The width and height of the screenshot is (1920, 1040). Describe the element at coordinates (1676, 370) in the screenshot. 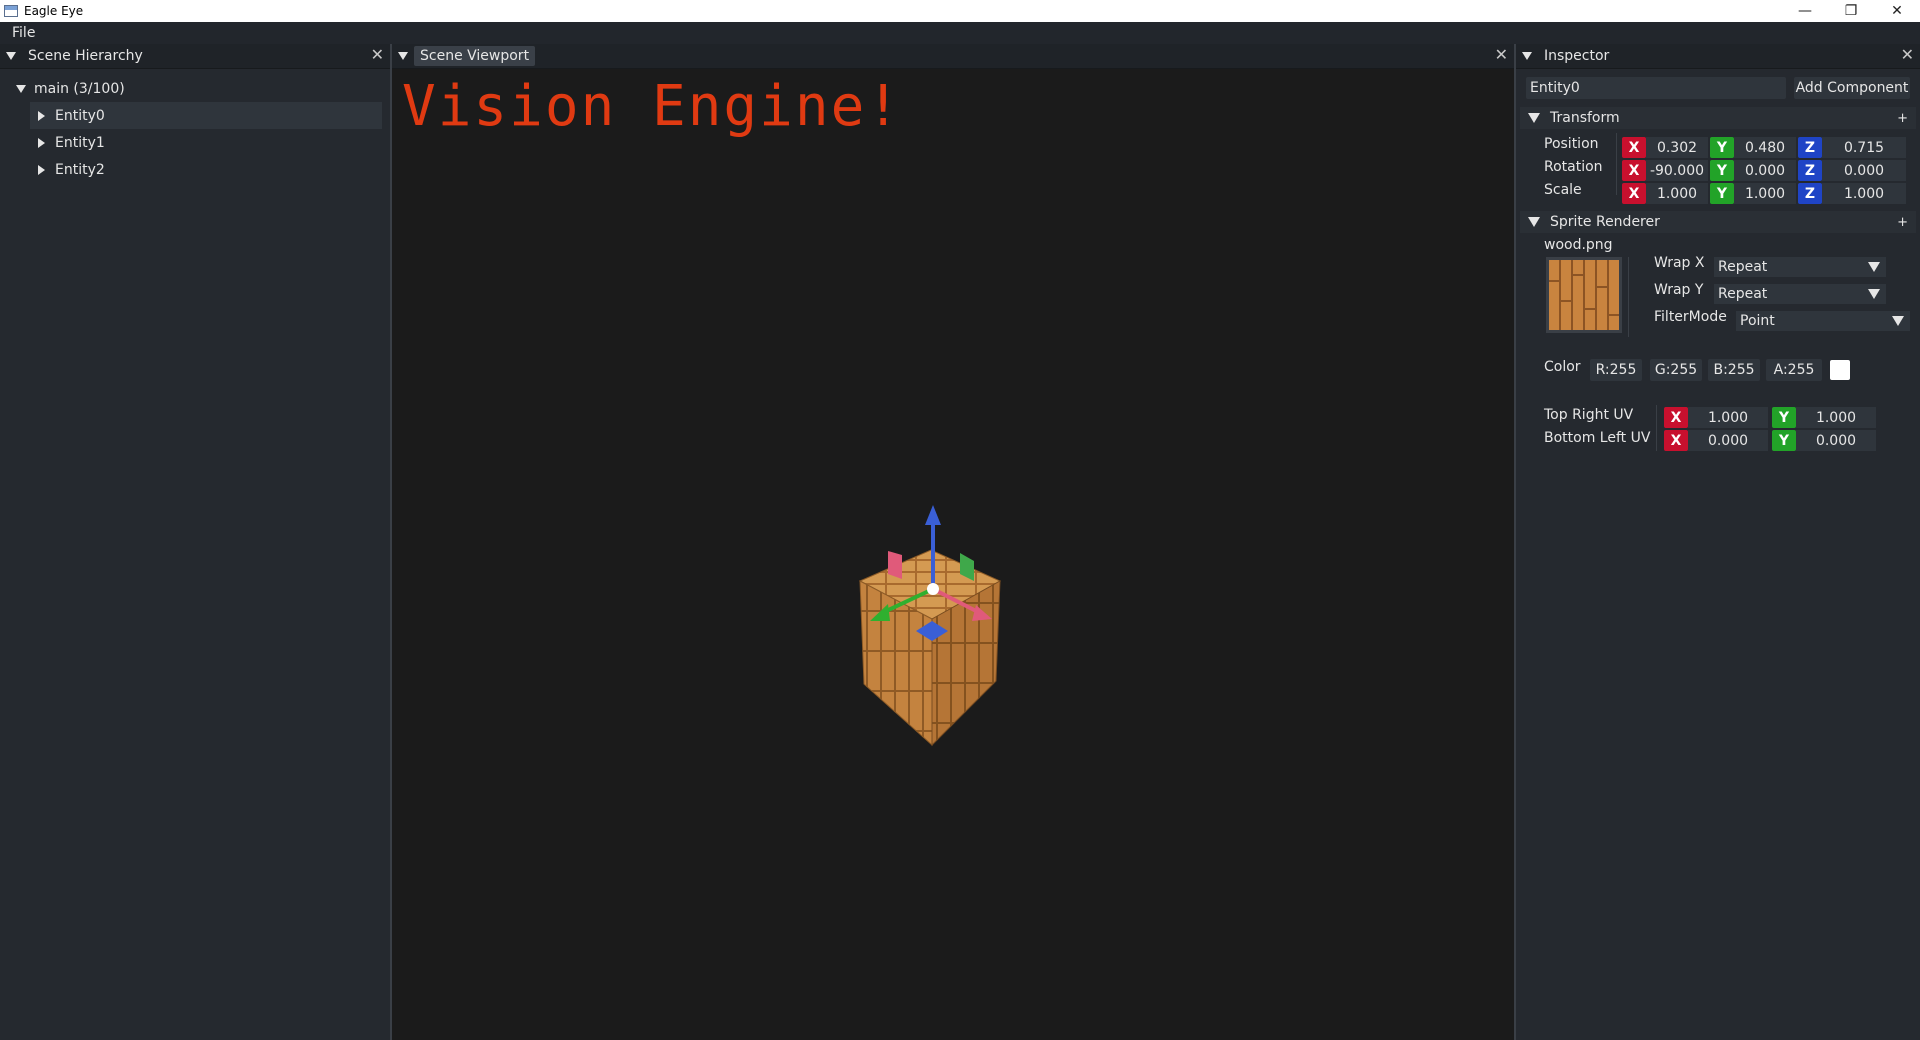

I see `color-g-field: G:255` at that location.